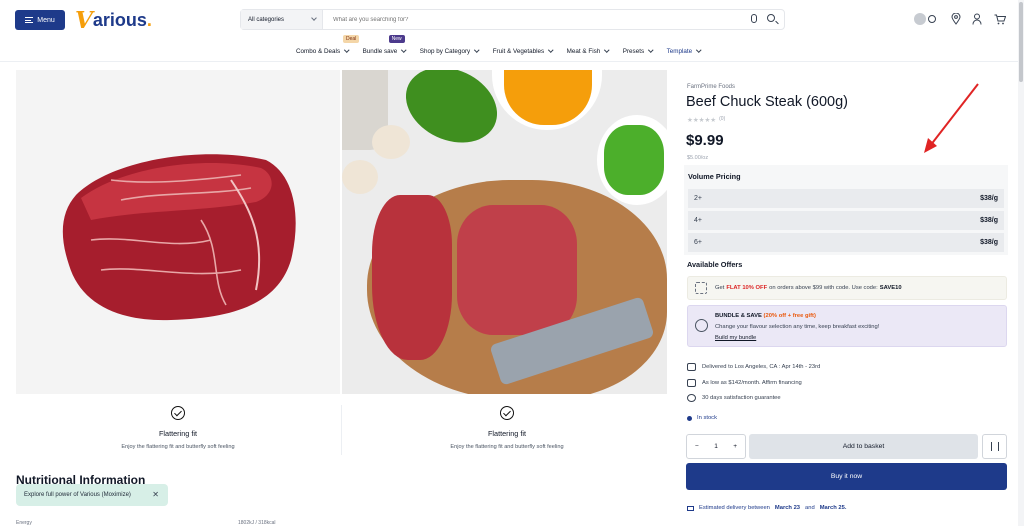 The image size is (1024, 526). Describe the element at coordinates (823, 288) in the screenshot. I see `offer-text: on orders above $99 with code. Use code:` at that location.